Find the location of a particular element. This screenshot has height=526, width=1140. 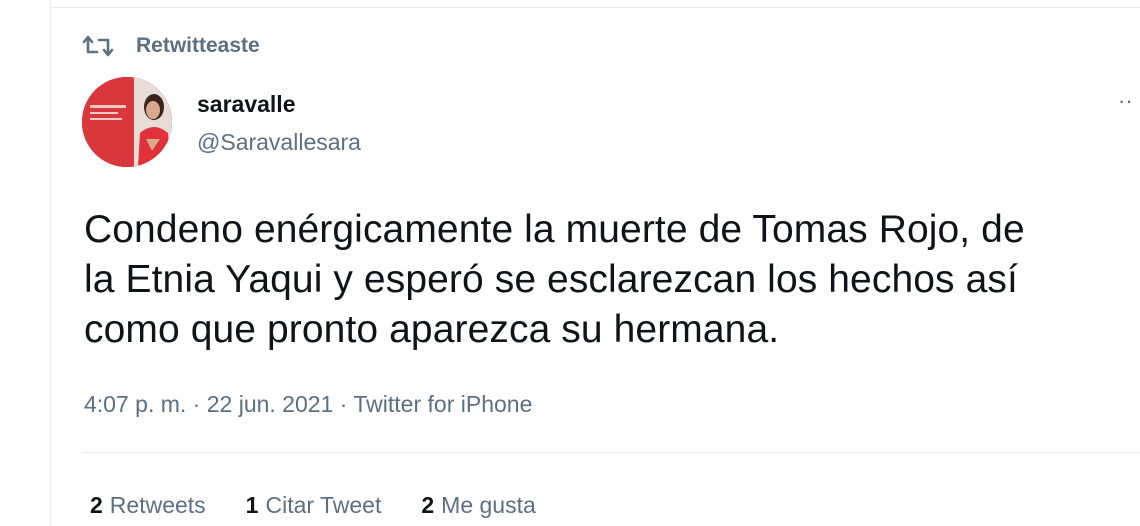

stats-divider is located at coordinates (611, 452).